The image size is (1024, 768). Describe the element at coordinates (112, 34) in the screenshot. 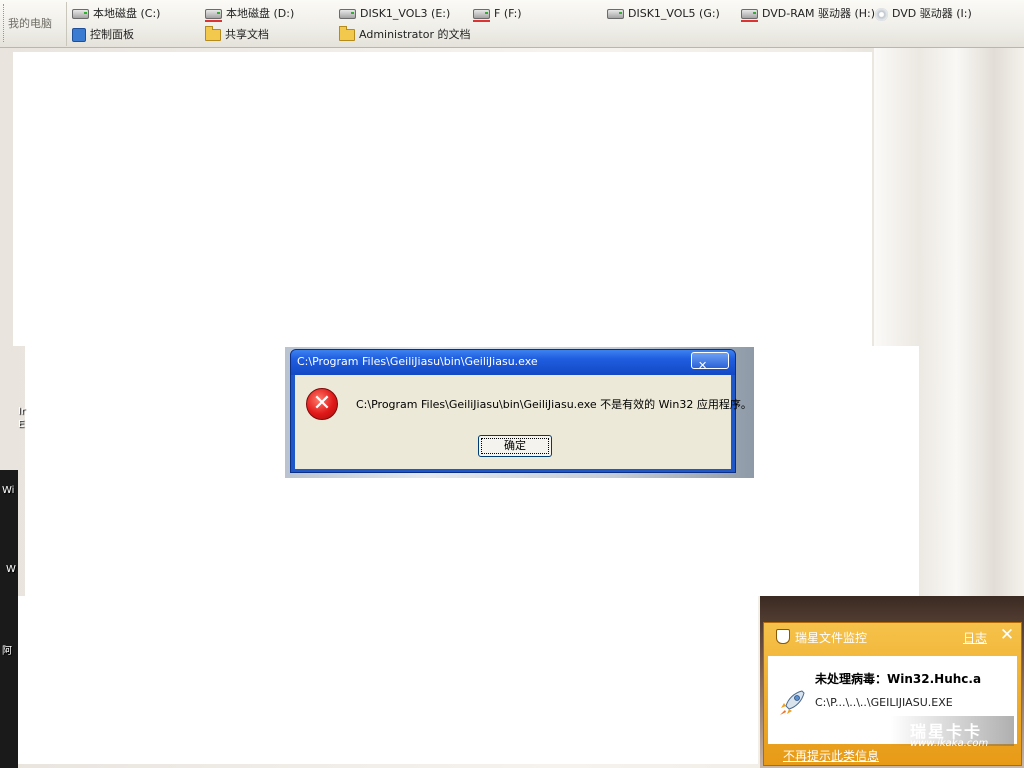

I see `shortcut-label: 控制面板` at that location.